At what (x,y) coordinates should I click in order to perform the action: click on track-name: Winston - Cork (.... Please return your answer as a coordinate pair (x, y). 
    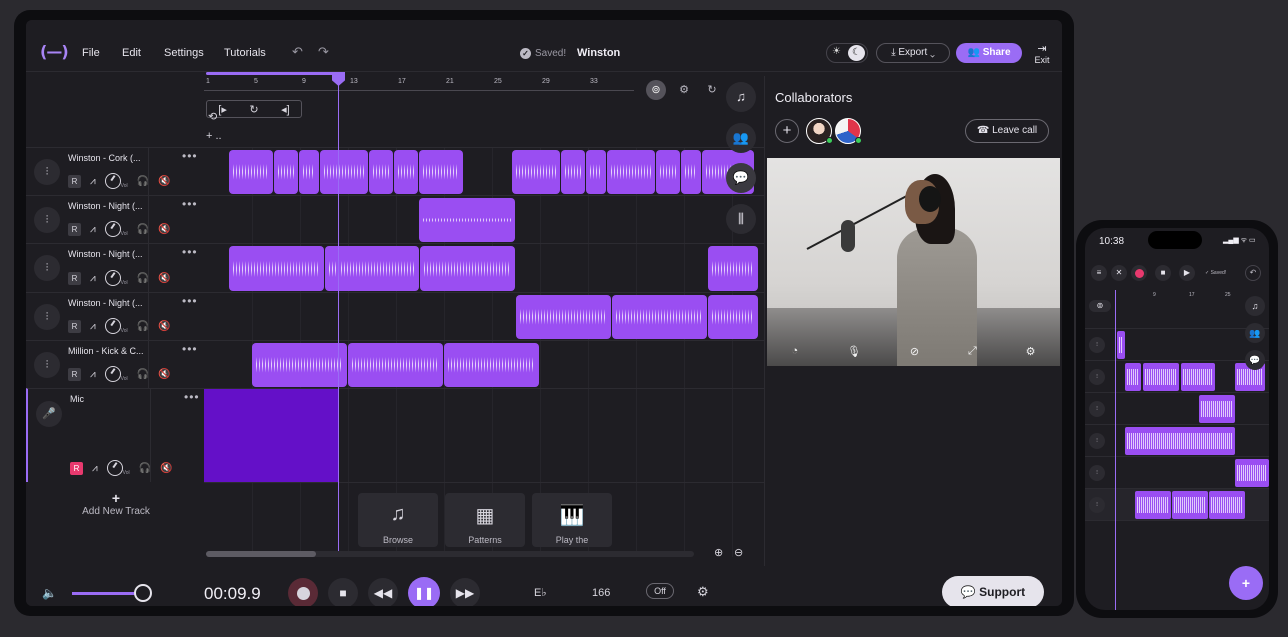
    Looking at the image, I should click on (108, 158).